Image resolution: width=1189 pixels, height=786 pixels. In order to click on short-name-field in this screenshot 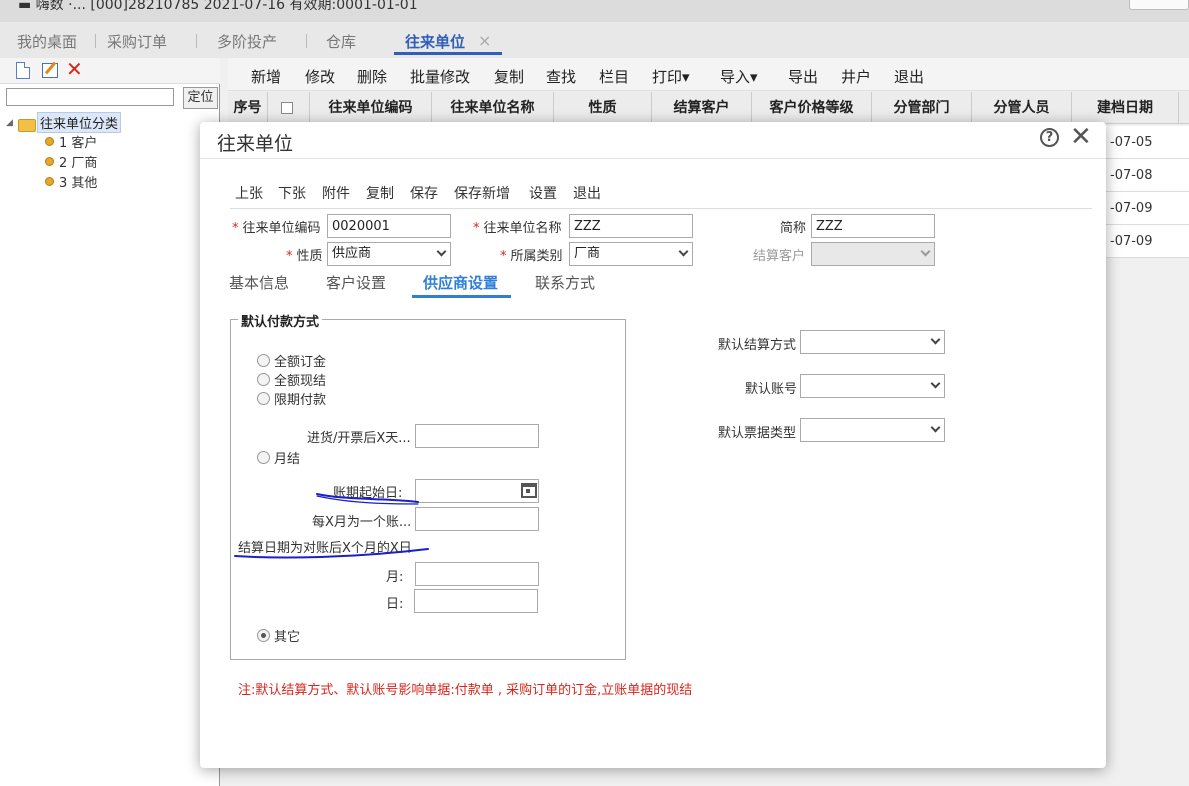, I will do `click(873, 226)`.